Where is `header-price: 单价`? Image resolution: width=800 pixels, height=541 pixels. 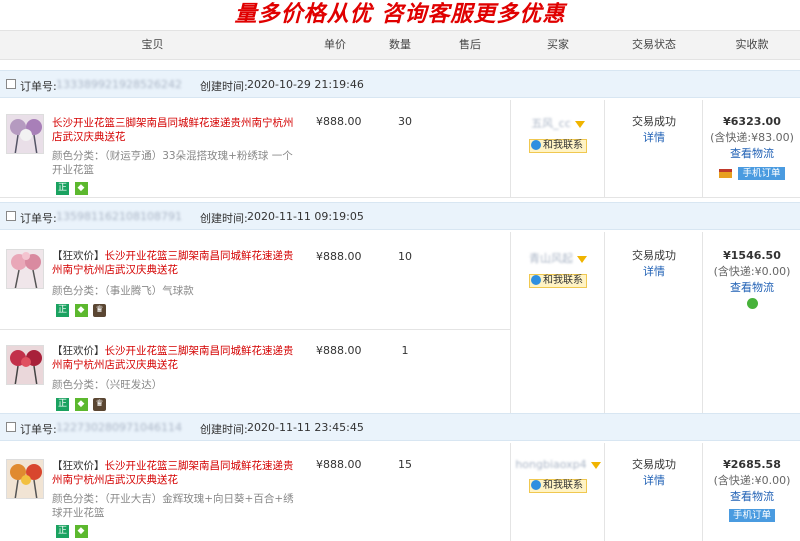
header-price: 单价 is located at coordinates (335, 44).